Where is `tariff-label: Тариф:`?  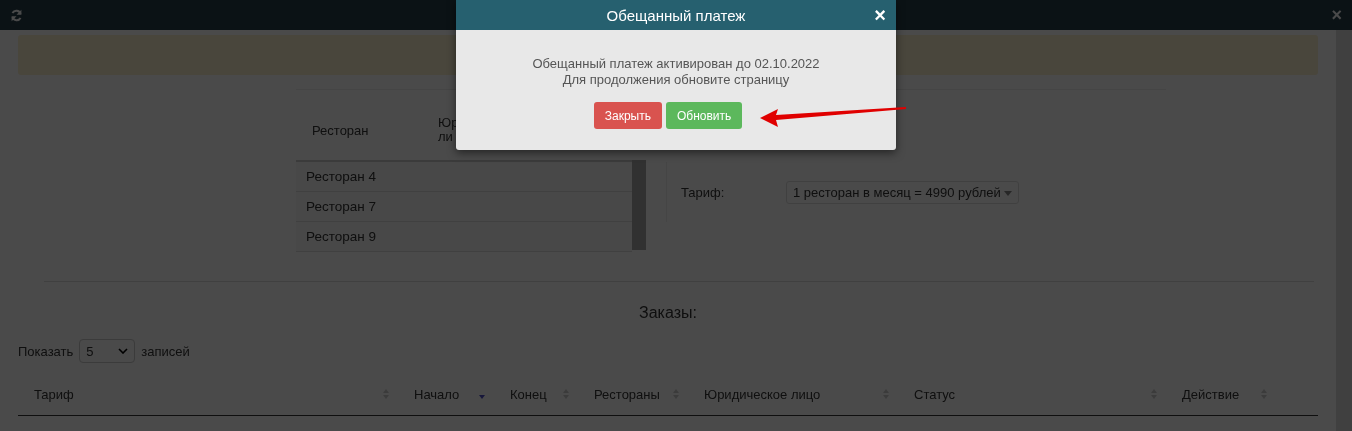
tariff-label: Тариф: is located at coordinates (703, 192).